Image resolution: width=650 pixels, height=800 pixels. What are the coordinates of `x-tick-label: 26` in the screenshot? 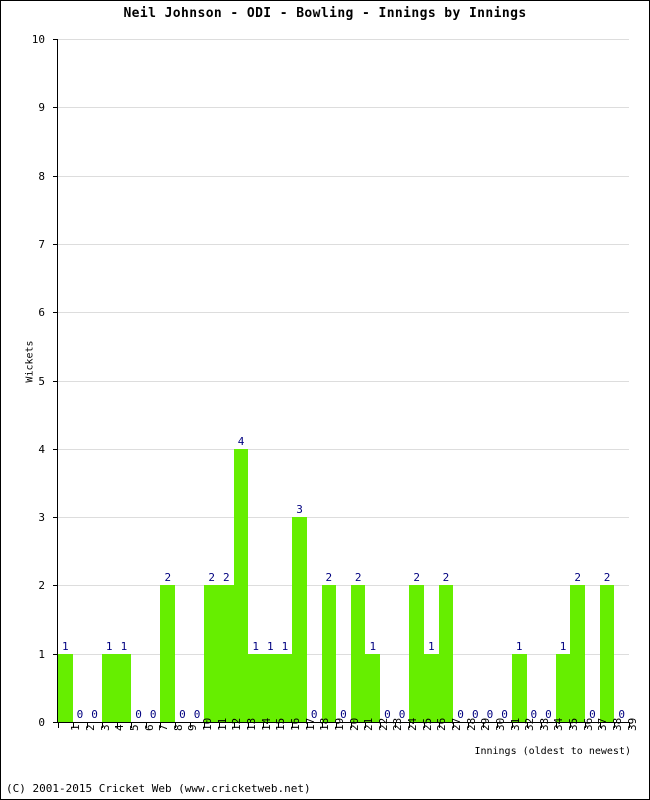 It's located at (442, 724).